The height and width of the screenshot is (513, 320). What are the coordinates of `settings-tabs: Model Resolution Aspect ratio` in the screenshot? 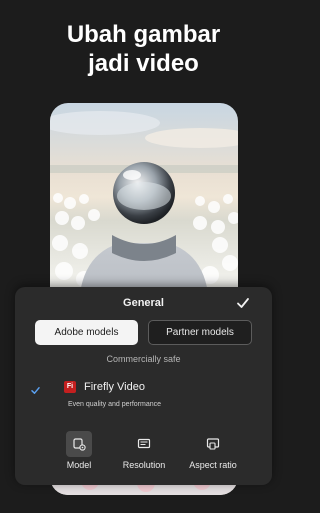 It's located at (143, 453).